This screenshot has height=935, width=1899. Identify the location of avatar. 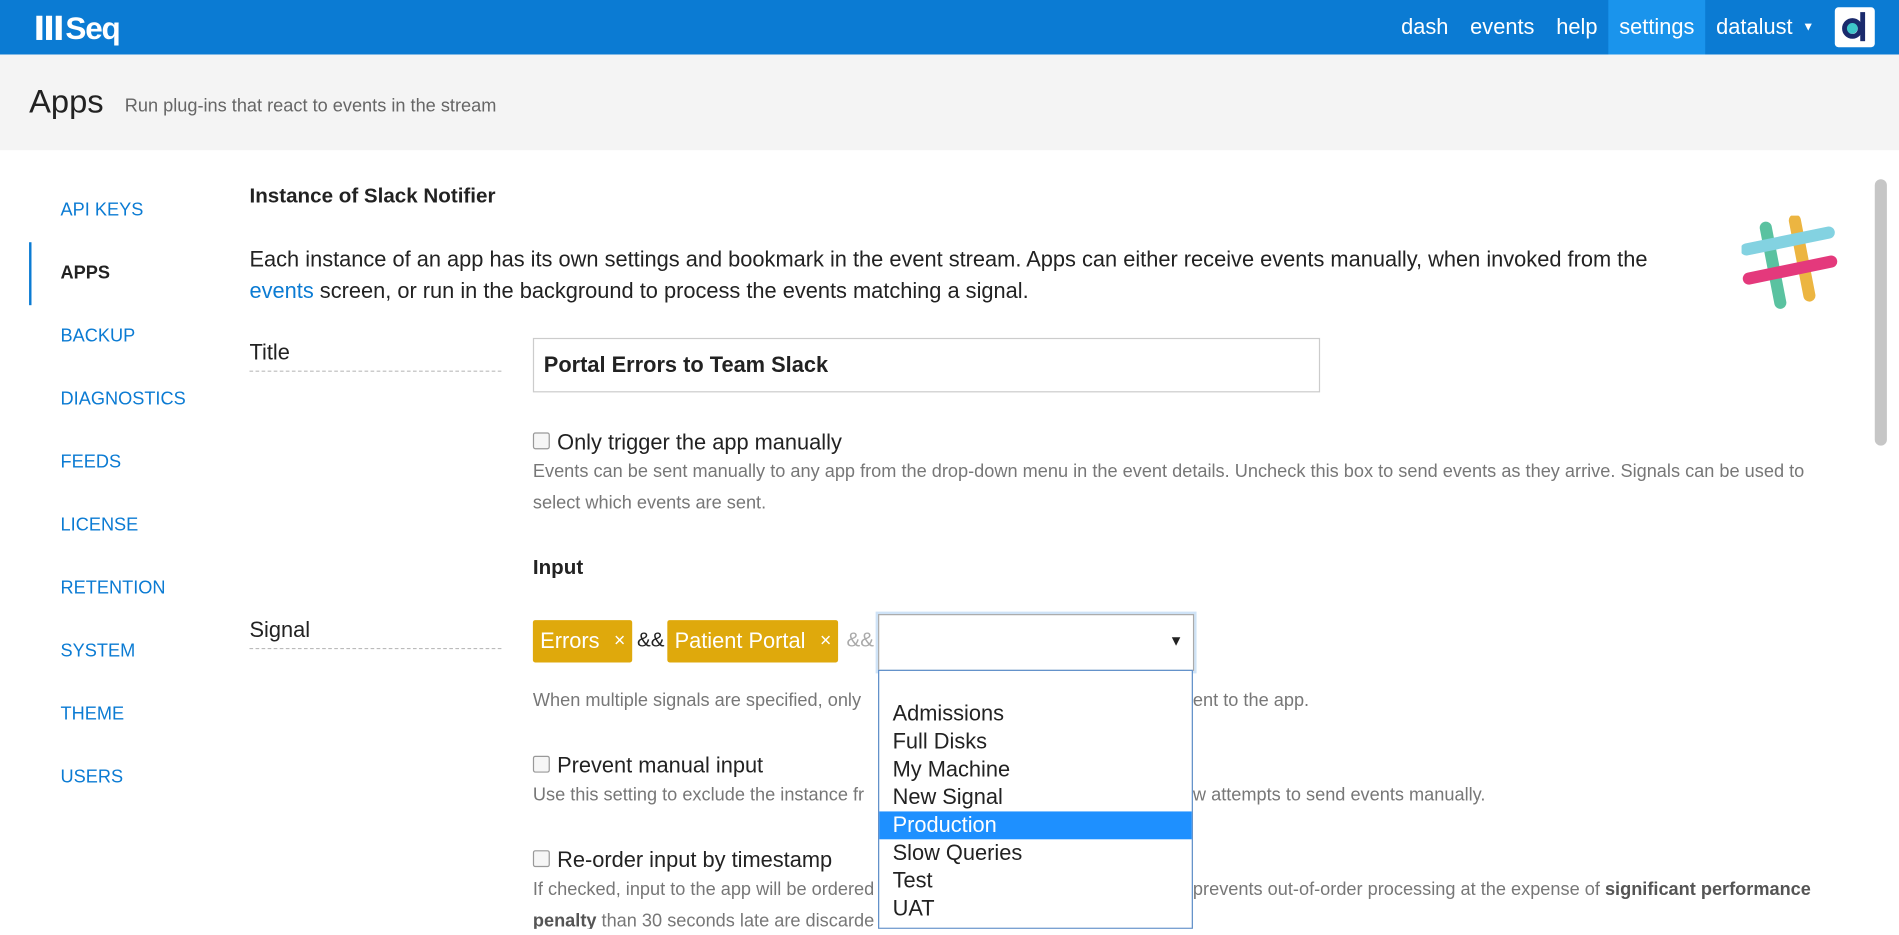
(1854, 27).